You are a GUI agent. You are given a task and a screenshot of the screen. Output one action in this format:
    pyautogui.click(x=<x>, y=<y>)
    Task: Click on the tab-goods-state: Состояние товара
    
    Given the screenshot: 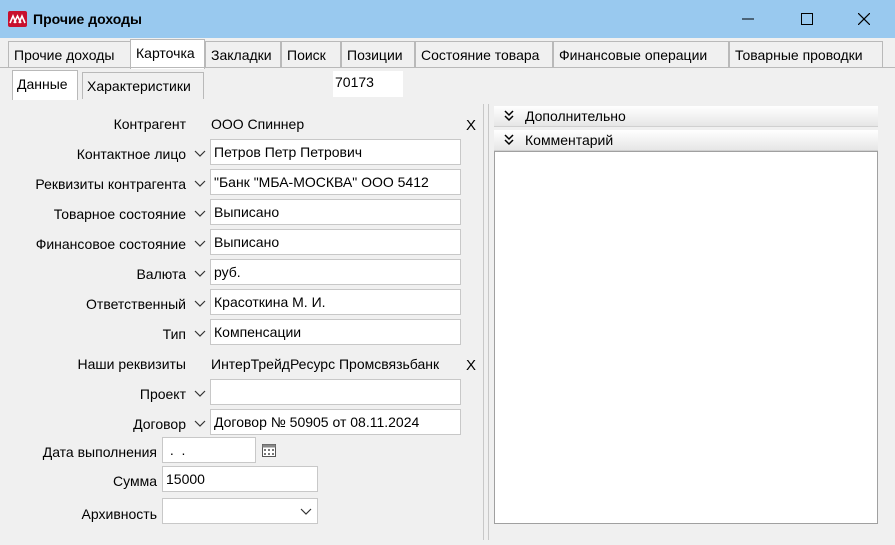 What is the action you would take?
    pyautogui.click(x=484, y=54)
    